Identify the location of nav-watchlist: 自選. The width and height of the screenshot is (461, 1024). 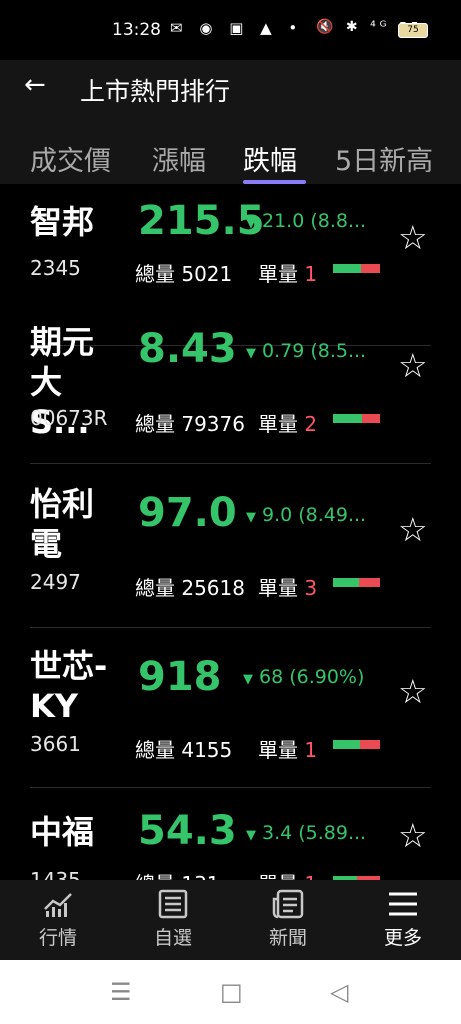
(173, 919).